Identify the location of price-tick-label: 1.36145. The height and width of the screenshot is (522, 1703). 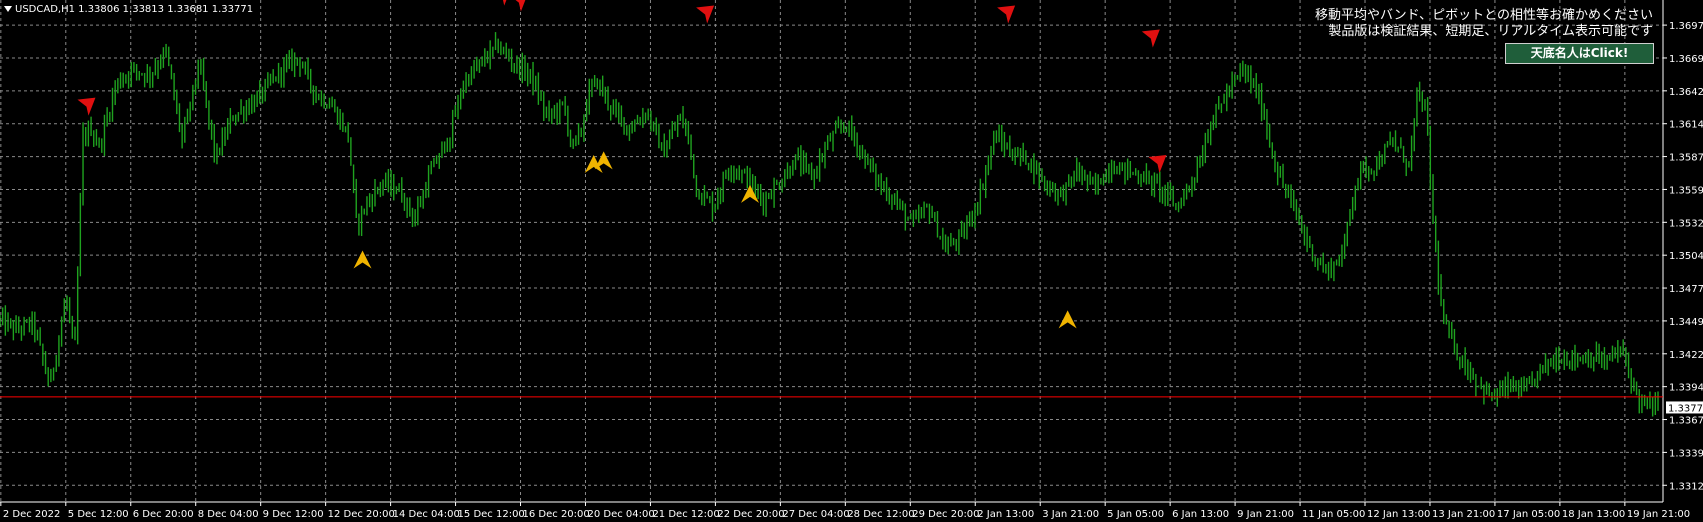
(1686, 125).